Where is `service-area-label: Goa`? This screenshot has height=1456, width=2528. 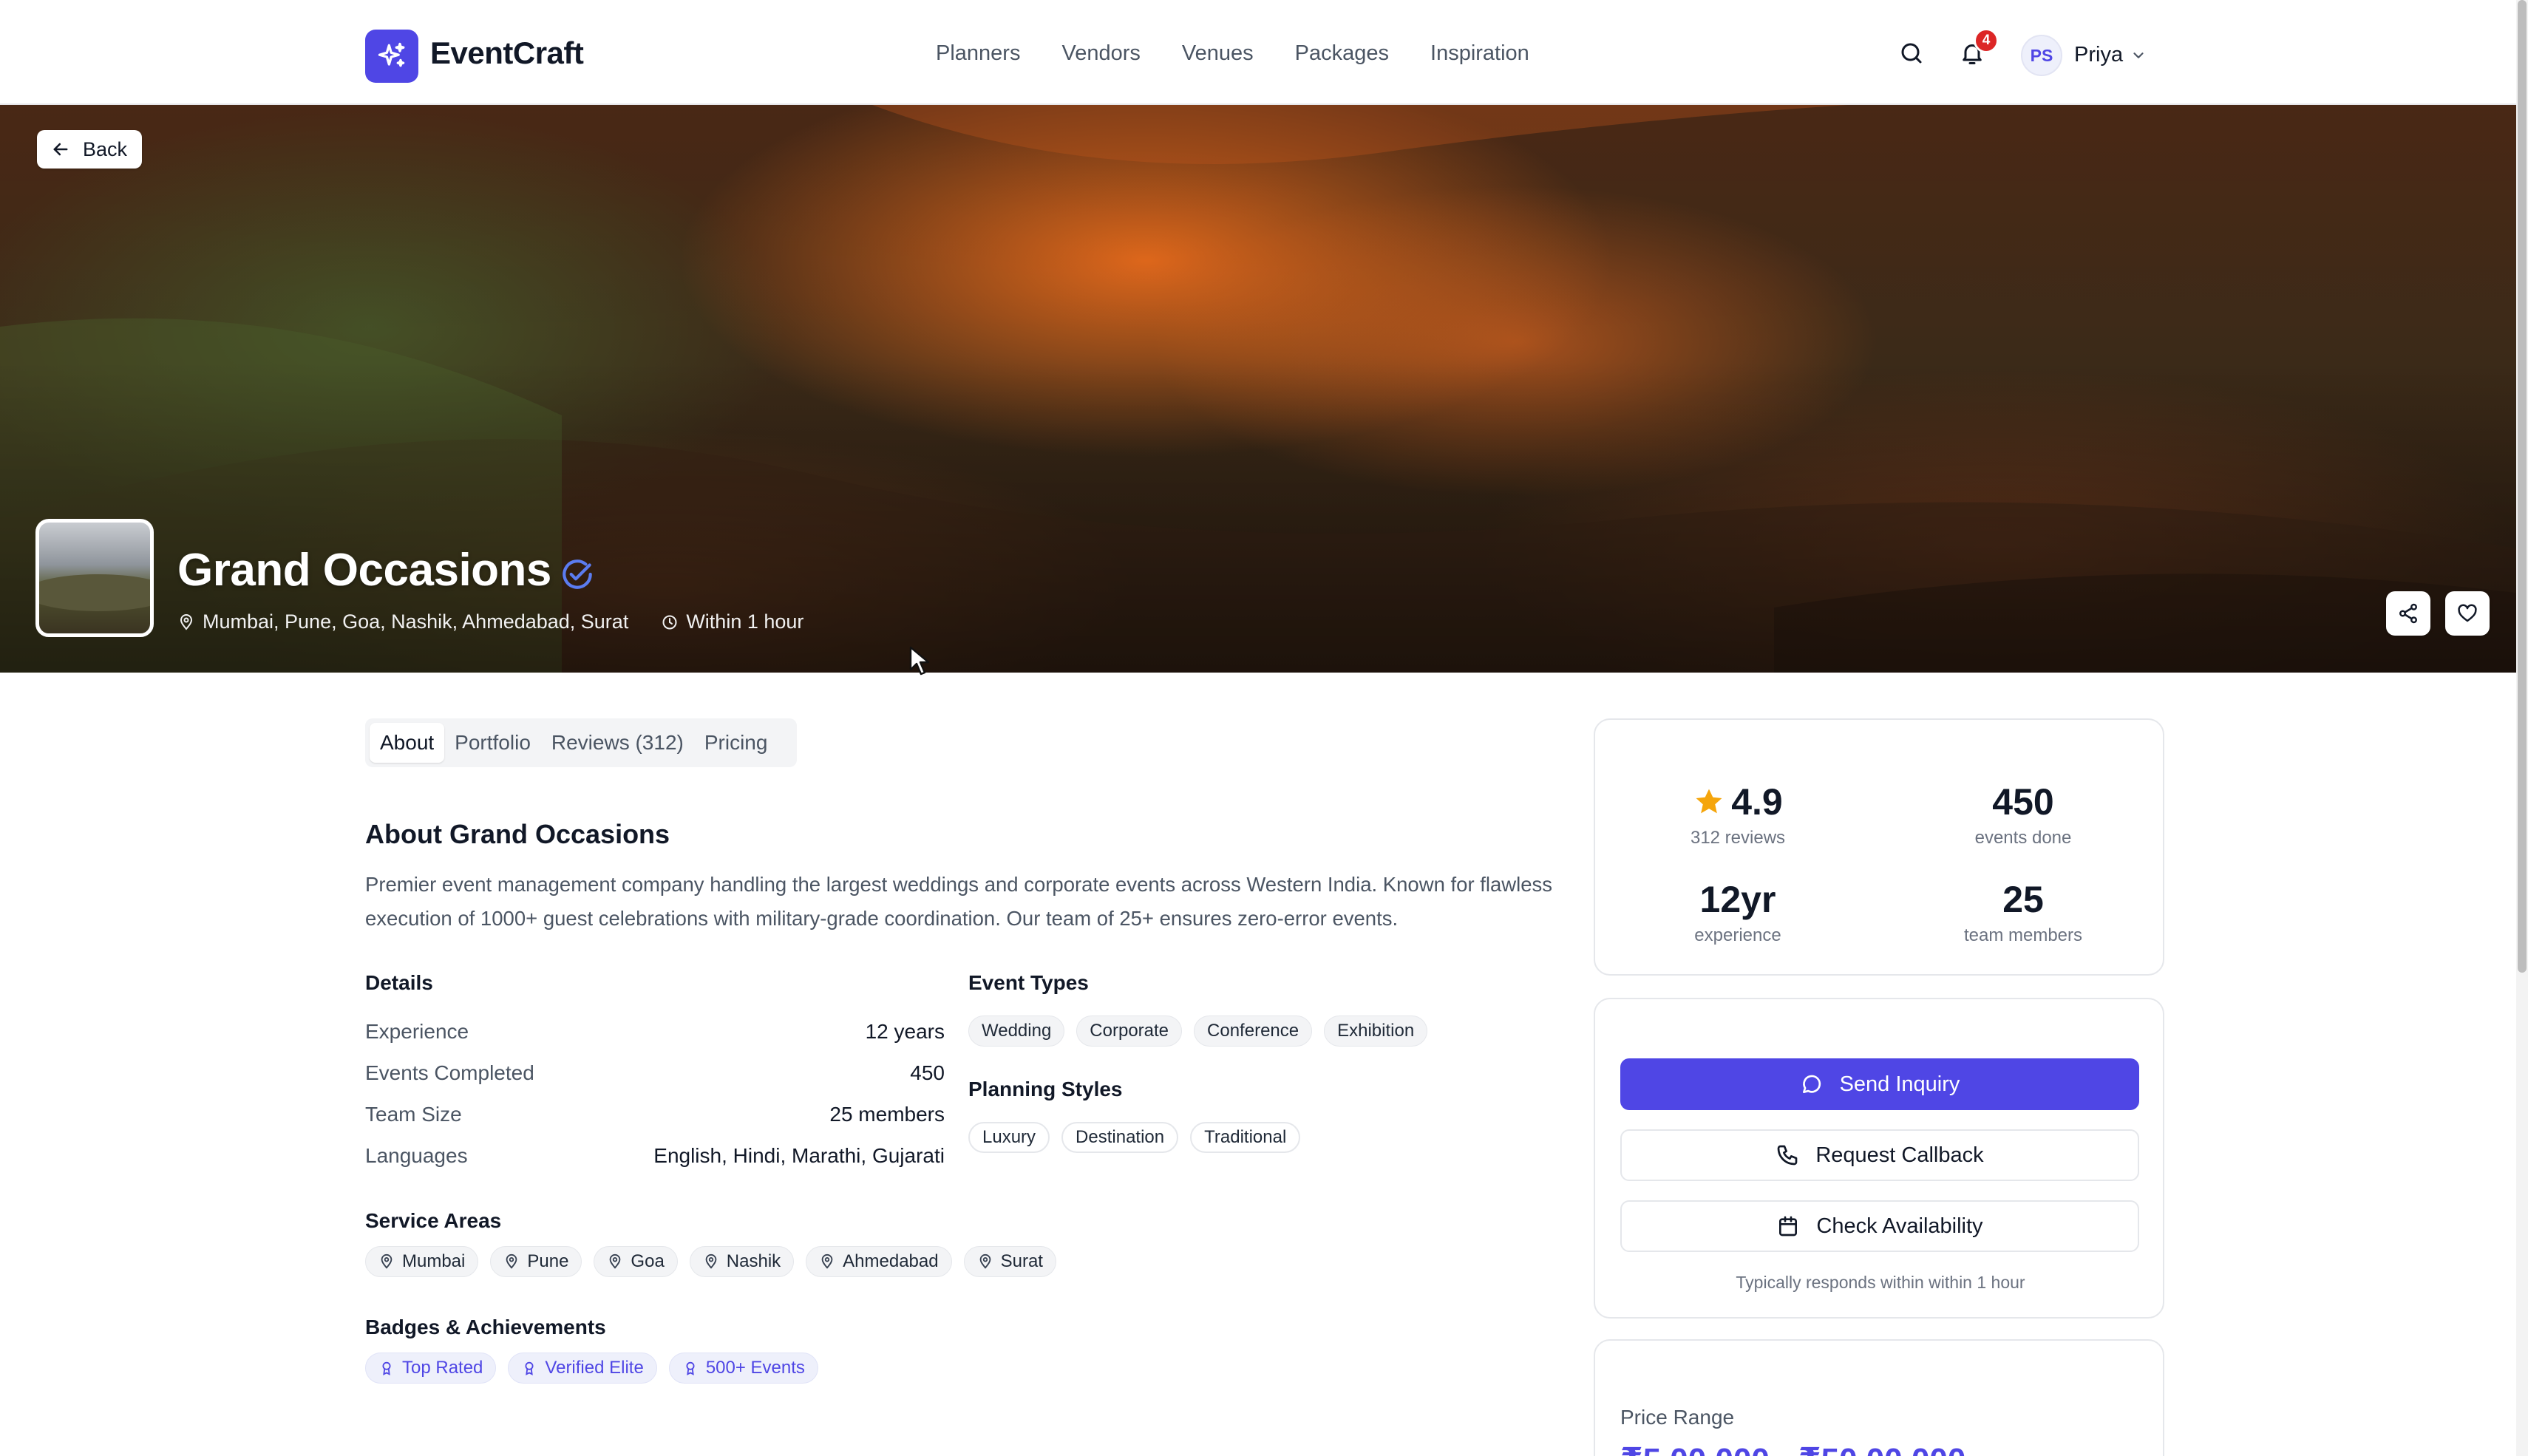 service-area-label: Goa is located at coordinates (648, 1261).